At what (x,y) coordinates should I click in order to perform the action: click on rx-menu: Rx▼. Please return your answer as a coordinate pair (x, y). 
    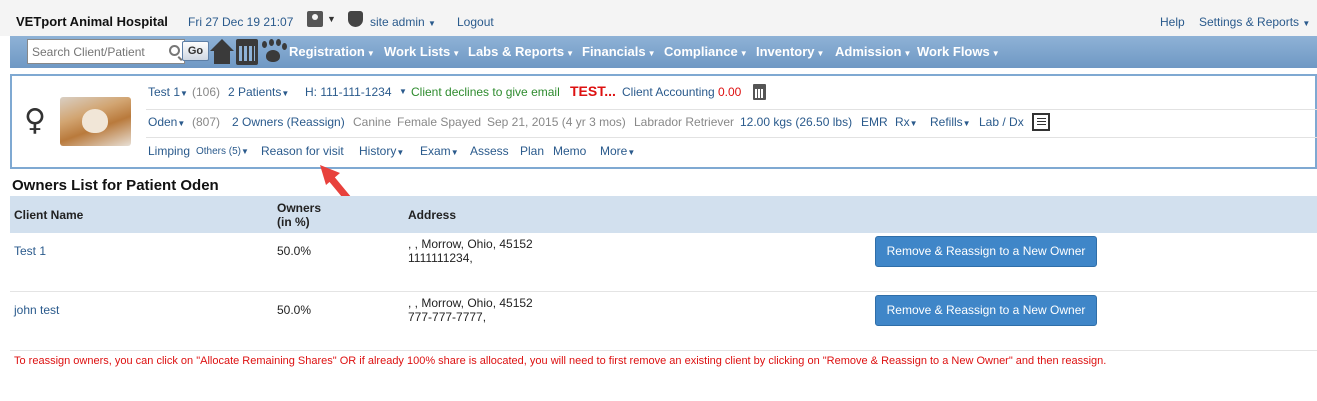
    Looking at the image, I should click on (906, 122).